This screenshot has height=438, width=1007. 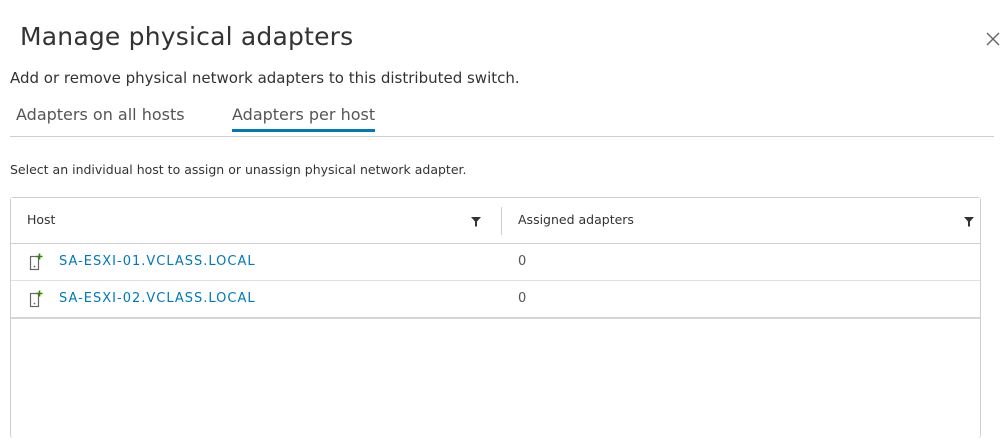 What do you see at coordinates (157, 261) in the screenshot?
I see `host-link: SA-ESXI-01.VCLASS.LOCAL` at bounding box center [157, 261].